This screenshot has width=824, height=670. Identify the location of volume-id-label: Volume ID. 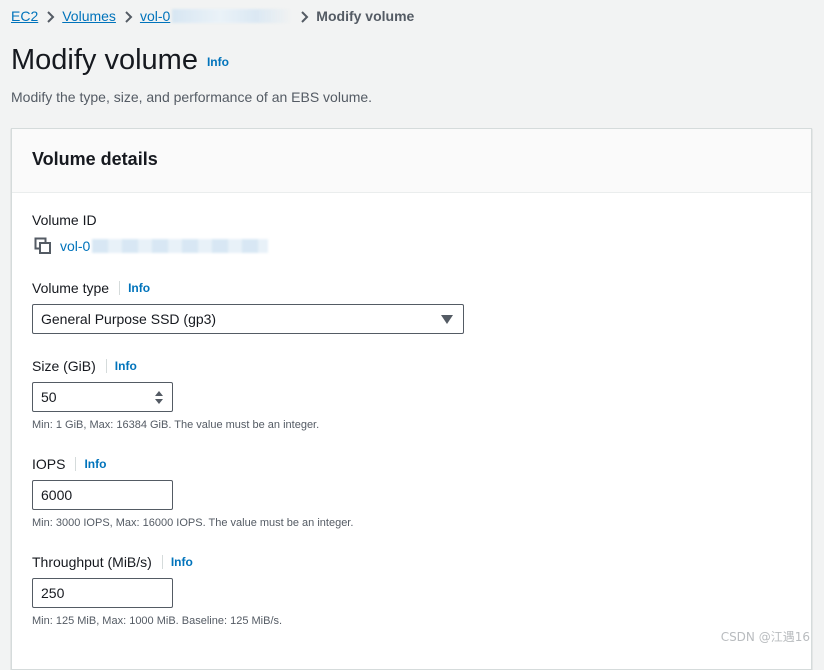
(64, 220).